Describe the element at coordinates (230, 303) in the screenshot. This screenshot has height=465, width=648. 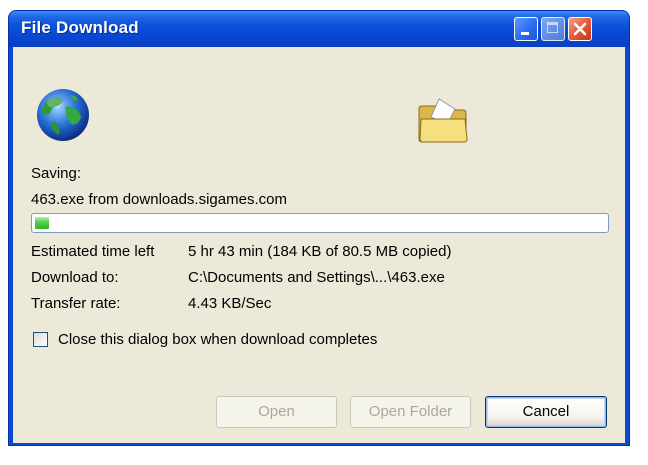
I see `transfer-rate-value: 4.43 KB/Sec` at that location.